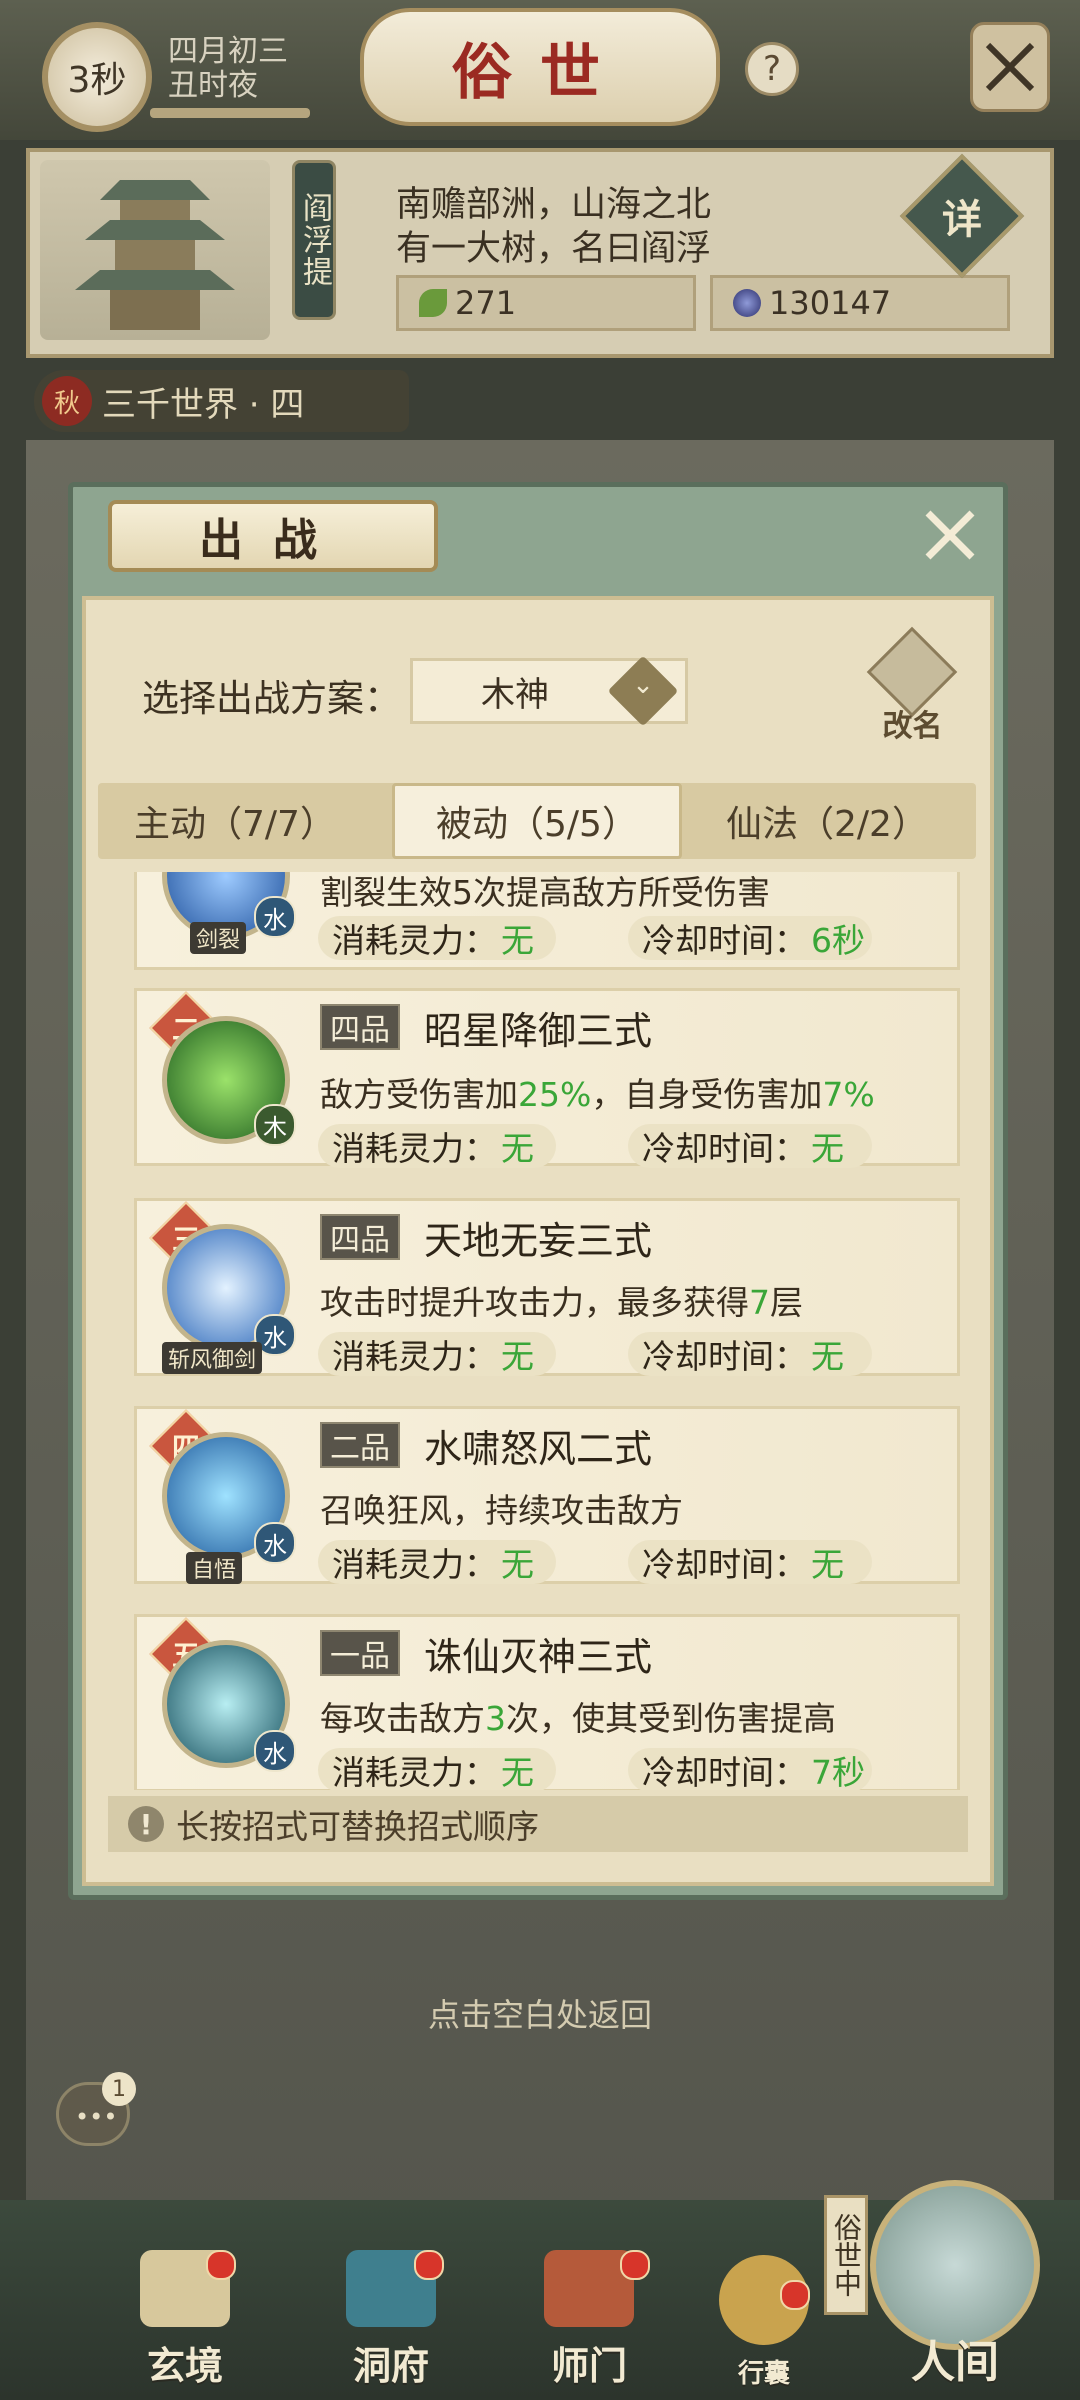  I want to click on orb-resource: 130147, so click(860, 303).